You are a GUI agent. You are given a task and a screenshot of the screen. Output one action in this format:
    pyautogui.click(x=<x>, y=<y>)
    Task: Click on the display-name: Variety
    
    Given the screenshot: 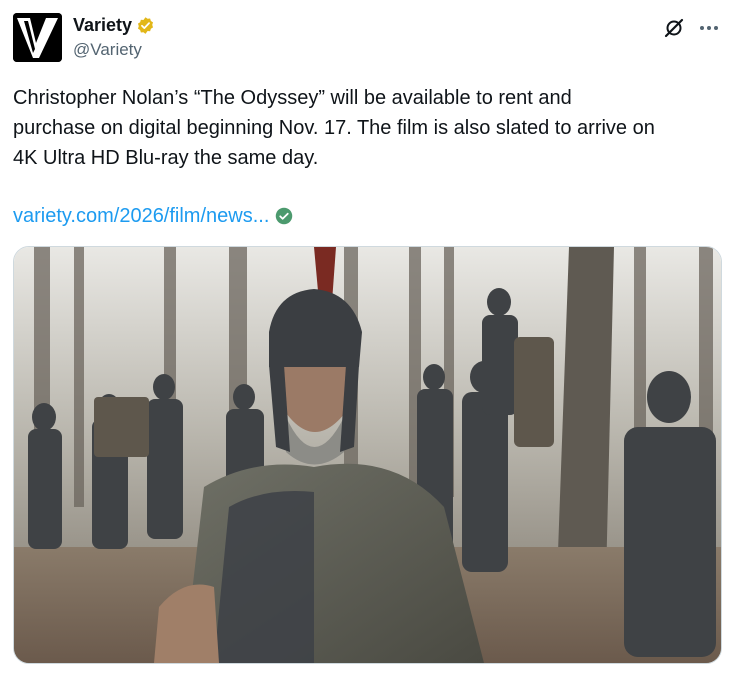 What is the action you would take?
    pyautogui.click(x=102, y=25)
    